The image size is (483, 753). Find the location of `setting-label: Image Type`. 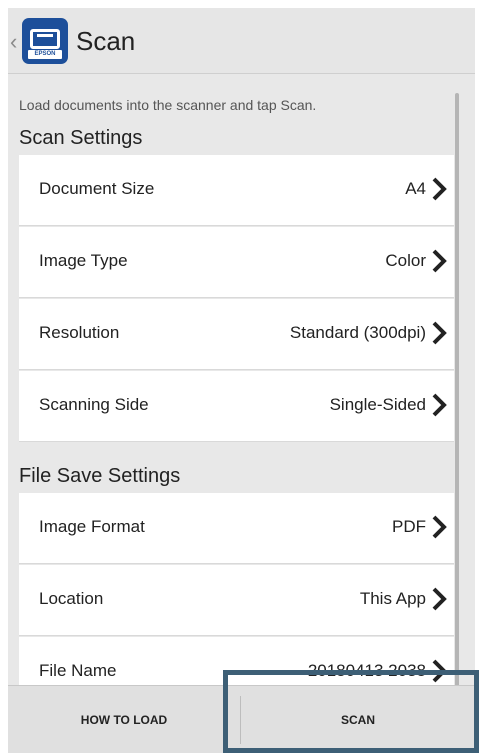

setting-label: Image Type is located at coordinates (83, 260).